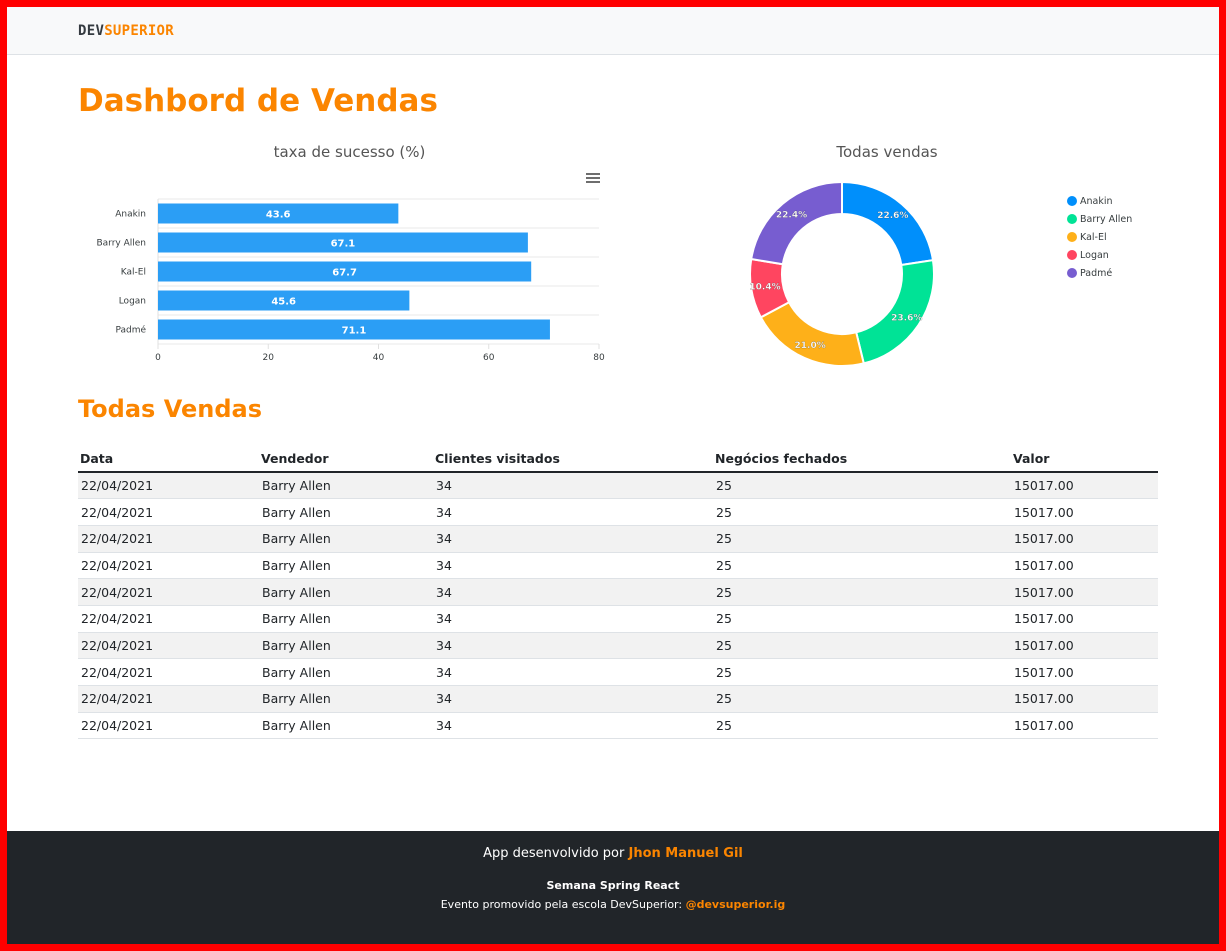  Describe the element at coordinates (599, 358) in the screenshot. I see `bar-x-tick-label: 80` at that location.